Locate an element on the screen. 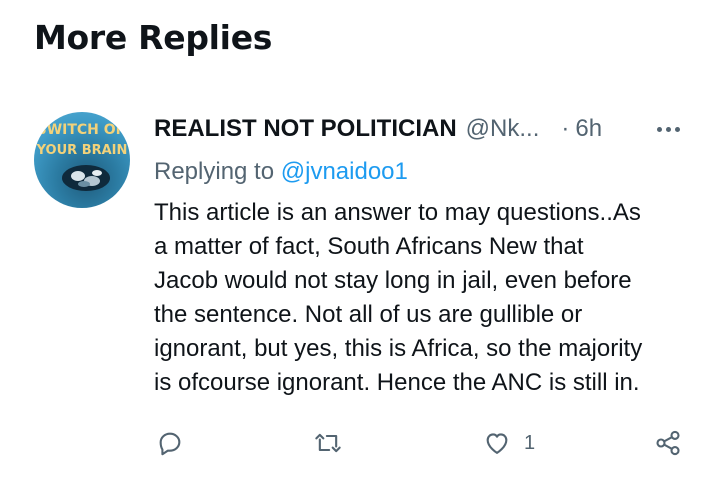 The image size is (720, 485). tweet-actions: 1 is located at coordinates (424, 443).